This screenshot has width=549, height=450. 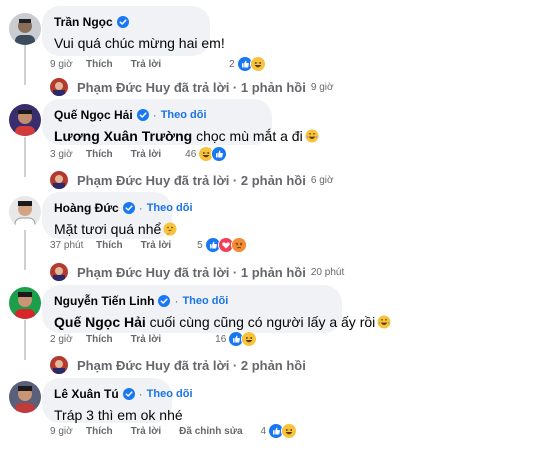 I want to click on reaction-count: 46, so click(x=190, y=154).